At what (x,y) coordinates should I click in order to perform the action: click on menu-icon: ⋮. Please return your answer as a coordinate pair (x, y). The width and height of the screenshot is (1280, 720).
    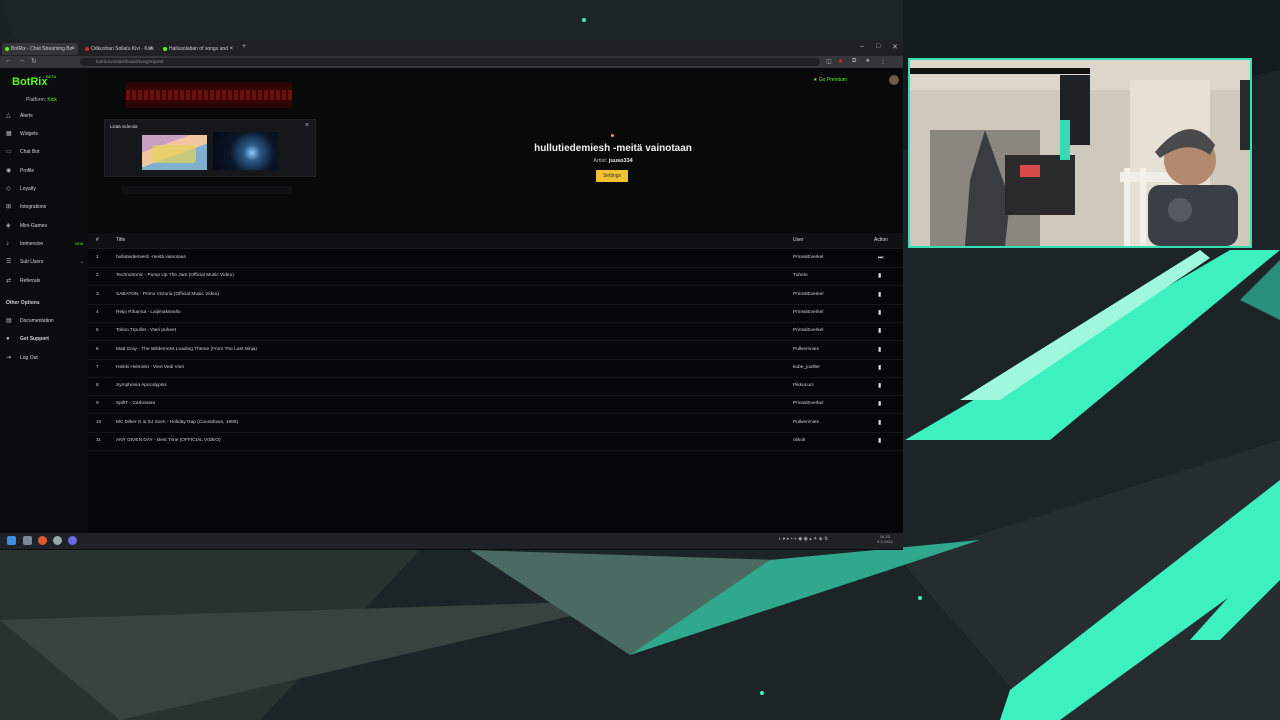
    Looking at the image, I should click on (883, 61).